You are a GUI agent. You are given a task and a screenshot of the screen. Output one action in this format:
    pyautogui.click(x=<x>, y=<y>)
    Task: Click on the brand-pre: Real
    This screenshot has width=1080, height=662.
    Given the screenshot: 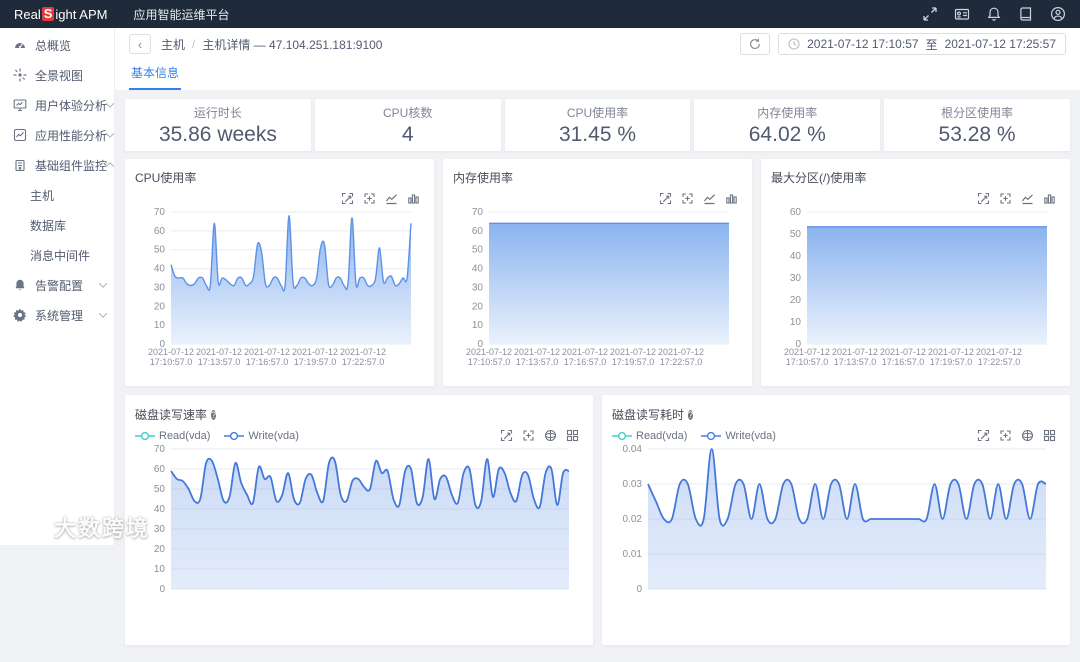 What is the action you would take?
    pyautogui.click(x=27, y=14)
    